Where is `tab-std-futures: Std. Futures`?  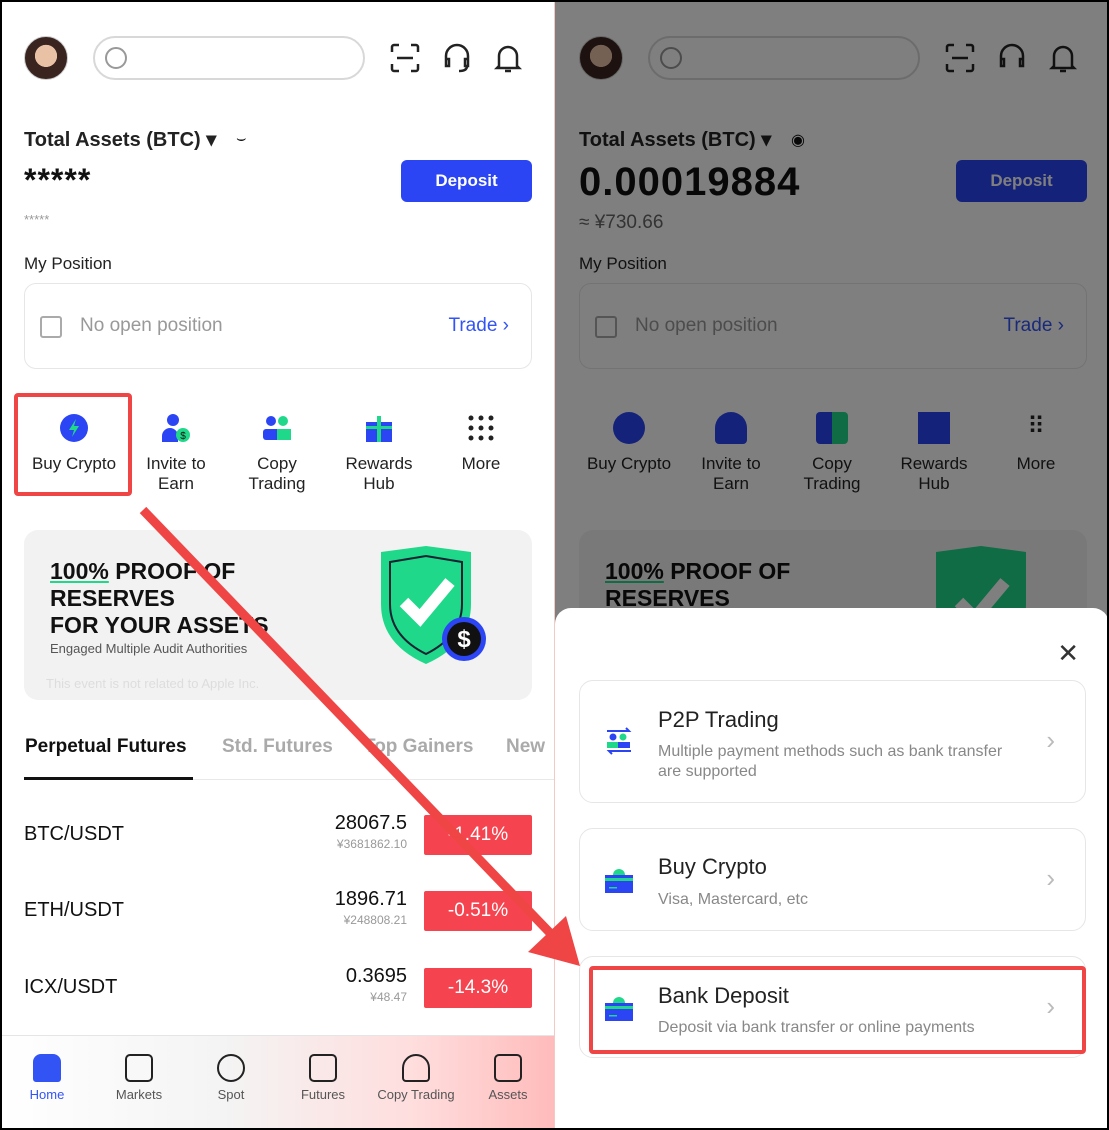
tab-std-futures: Std. Futures is located at coordinates (277, 747).